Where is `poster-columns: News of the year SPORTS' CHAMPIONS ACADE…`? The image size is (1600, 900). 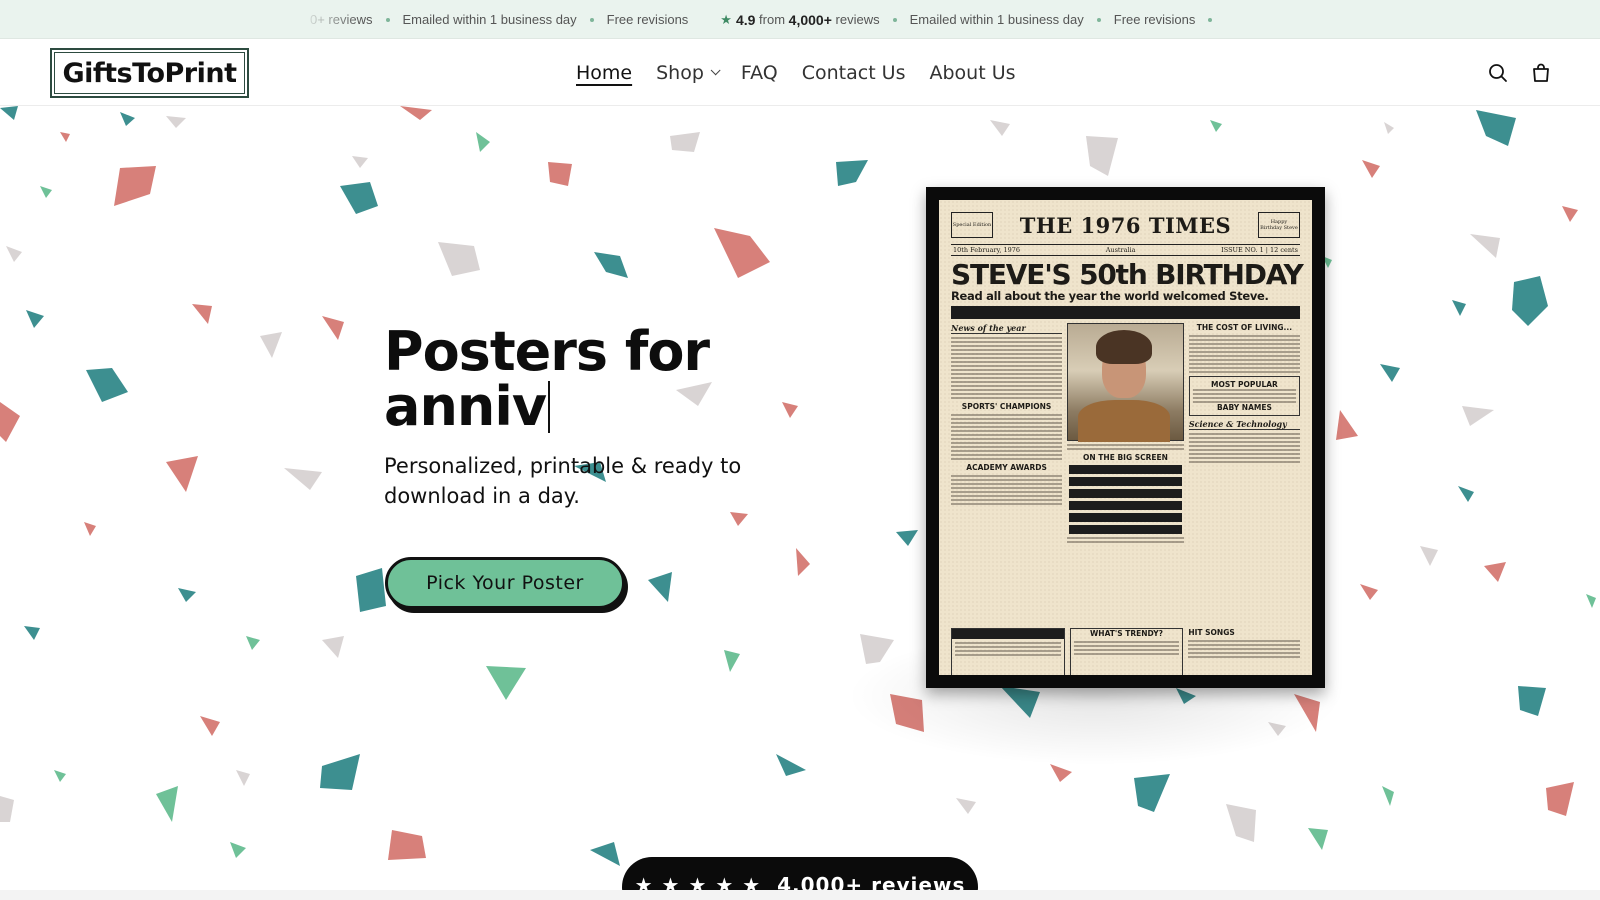
poster-columns: News of the year SPORTS' CHAMPIONS ACADE… is located at coordinates (1125, 473).